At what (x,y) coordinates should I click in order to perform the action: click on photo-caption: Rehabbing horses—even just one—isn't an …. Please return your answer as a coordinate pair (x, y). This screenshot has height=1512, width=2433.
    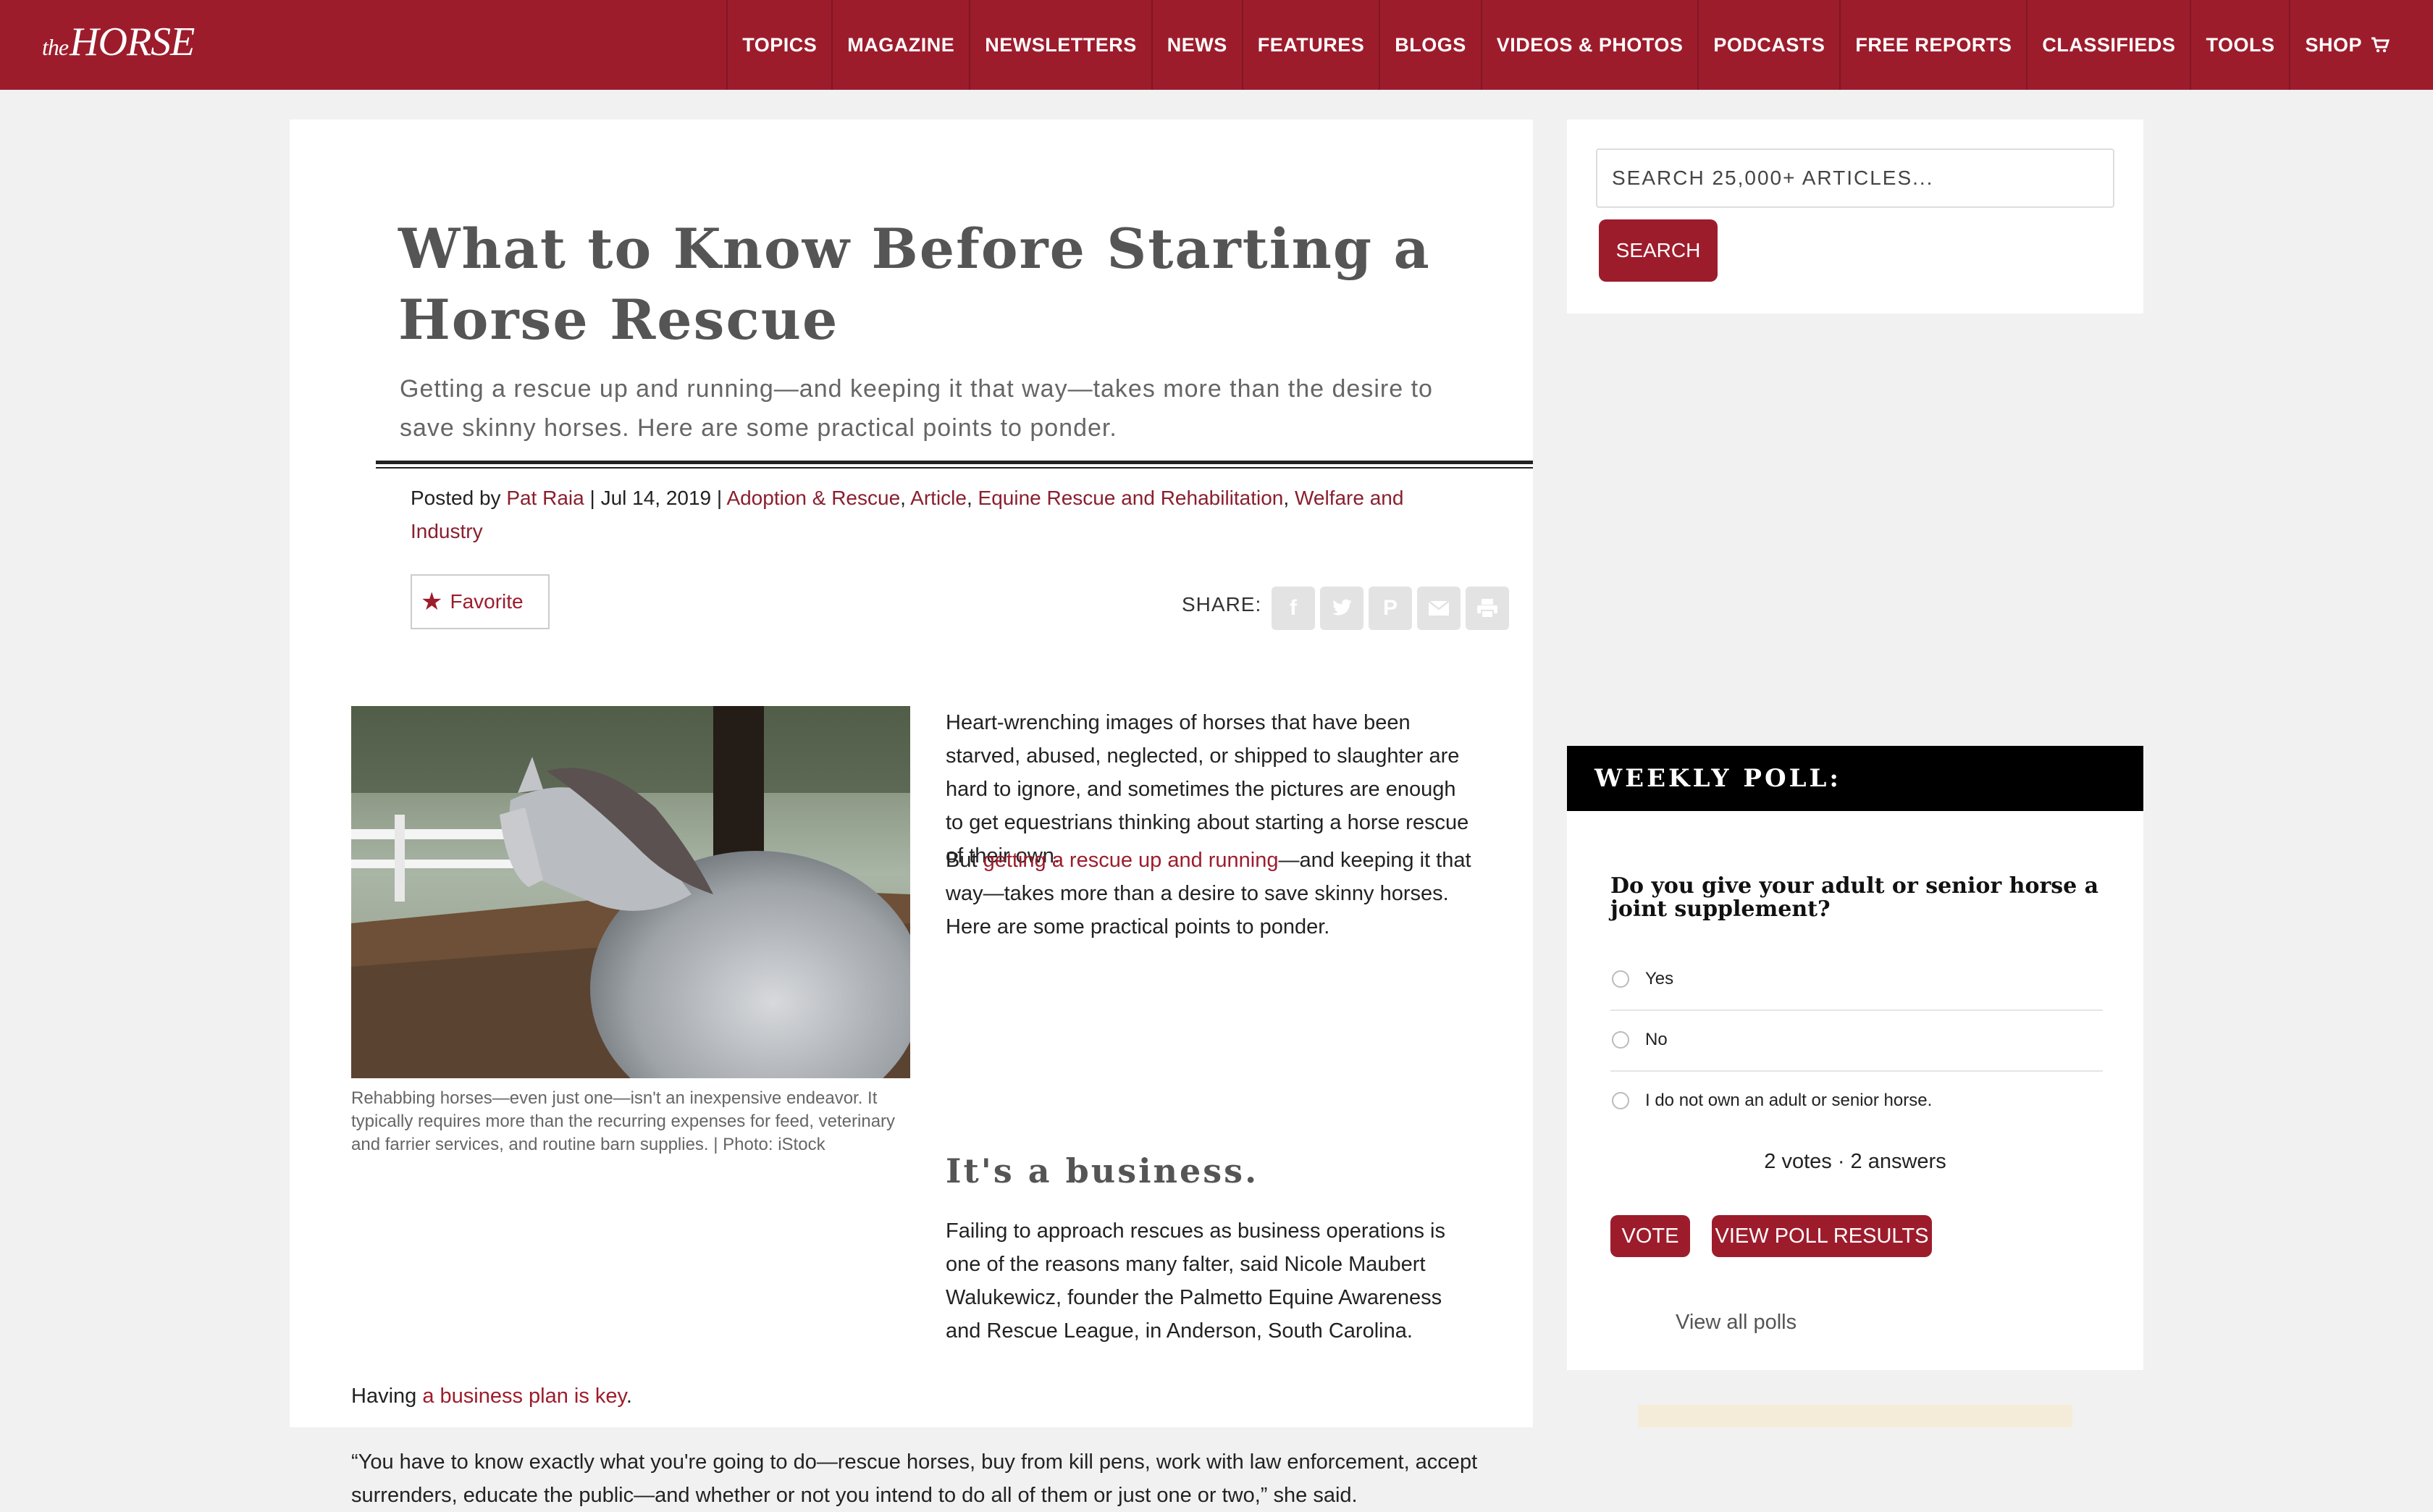
    Looking at the image, I should click on (623, 1121).